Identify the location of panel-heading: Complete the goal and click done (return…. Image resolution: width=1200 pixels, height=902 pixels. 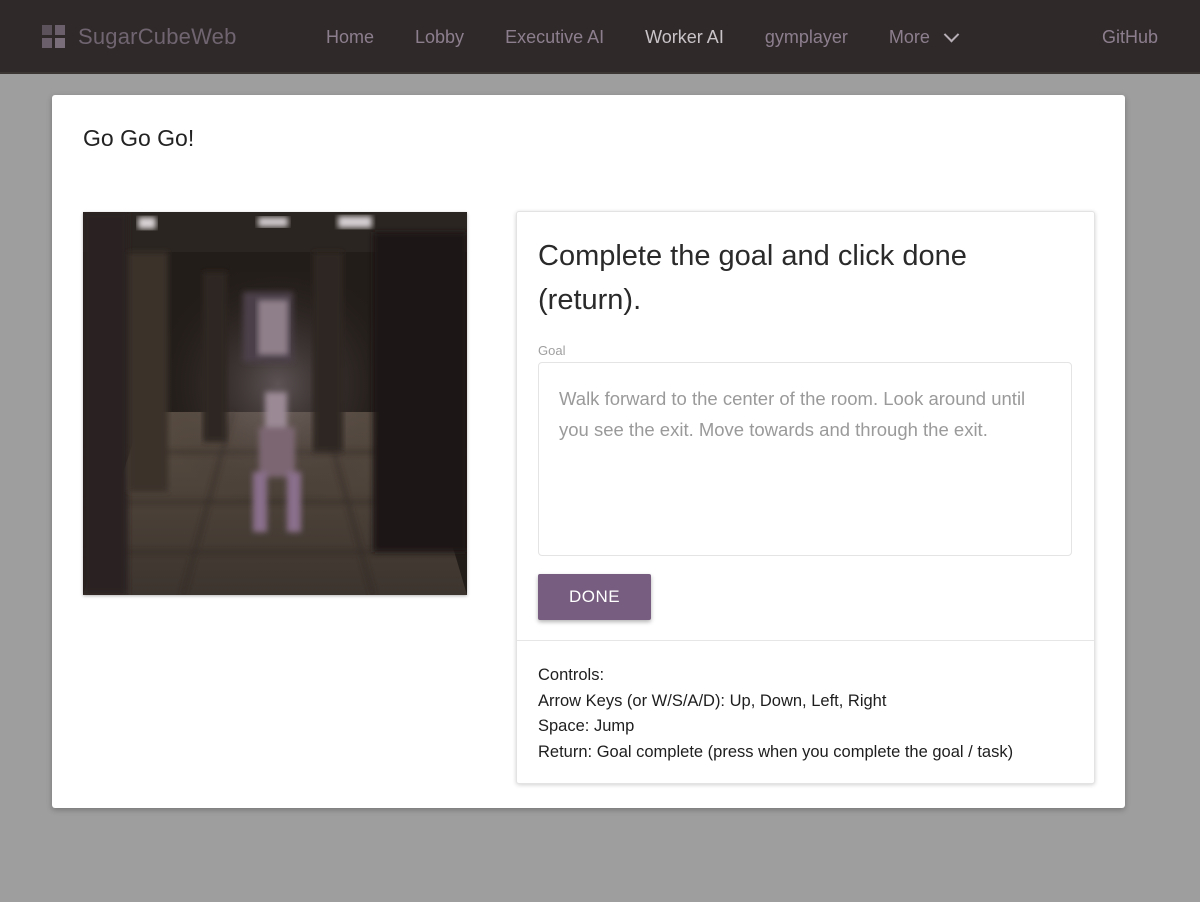
(752, 278).